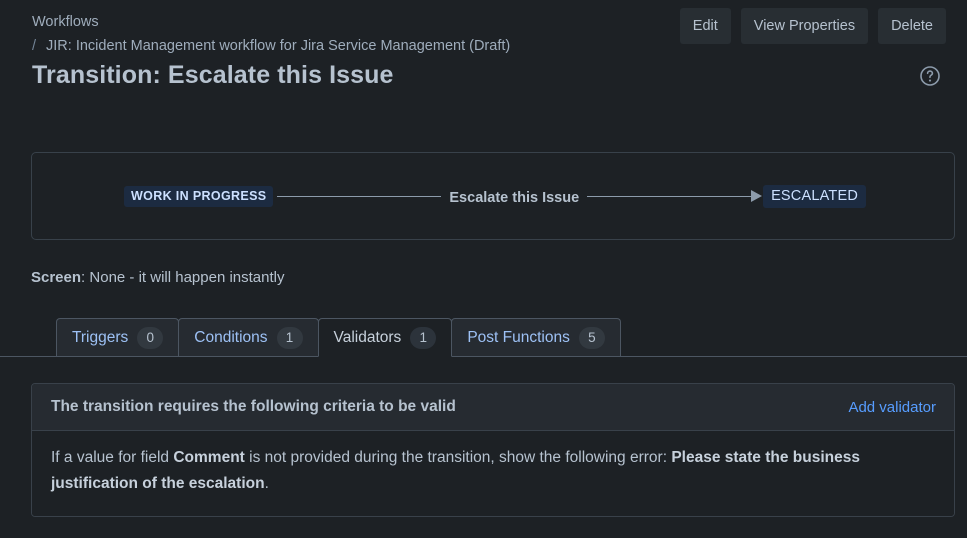 The width and height of the screenshot is (967, 538). Describe the element at coordinates (518, 337) in the screenshot. I see `tab-post-functions-label: Post Functions` at that location.